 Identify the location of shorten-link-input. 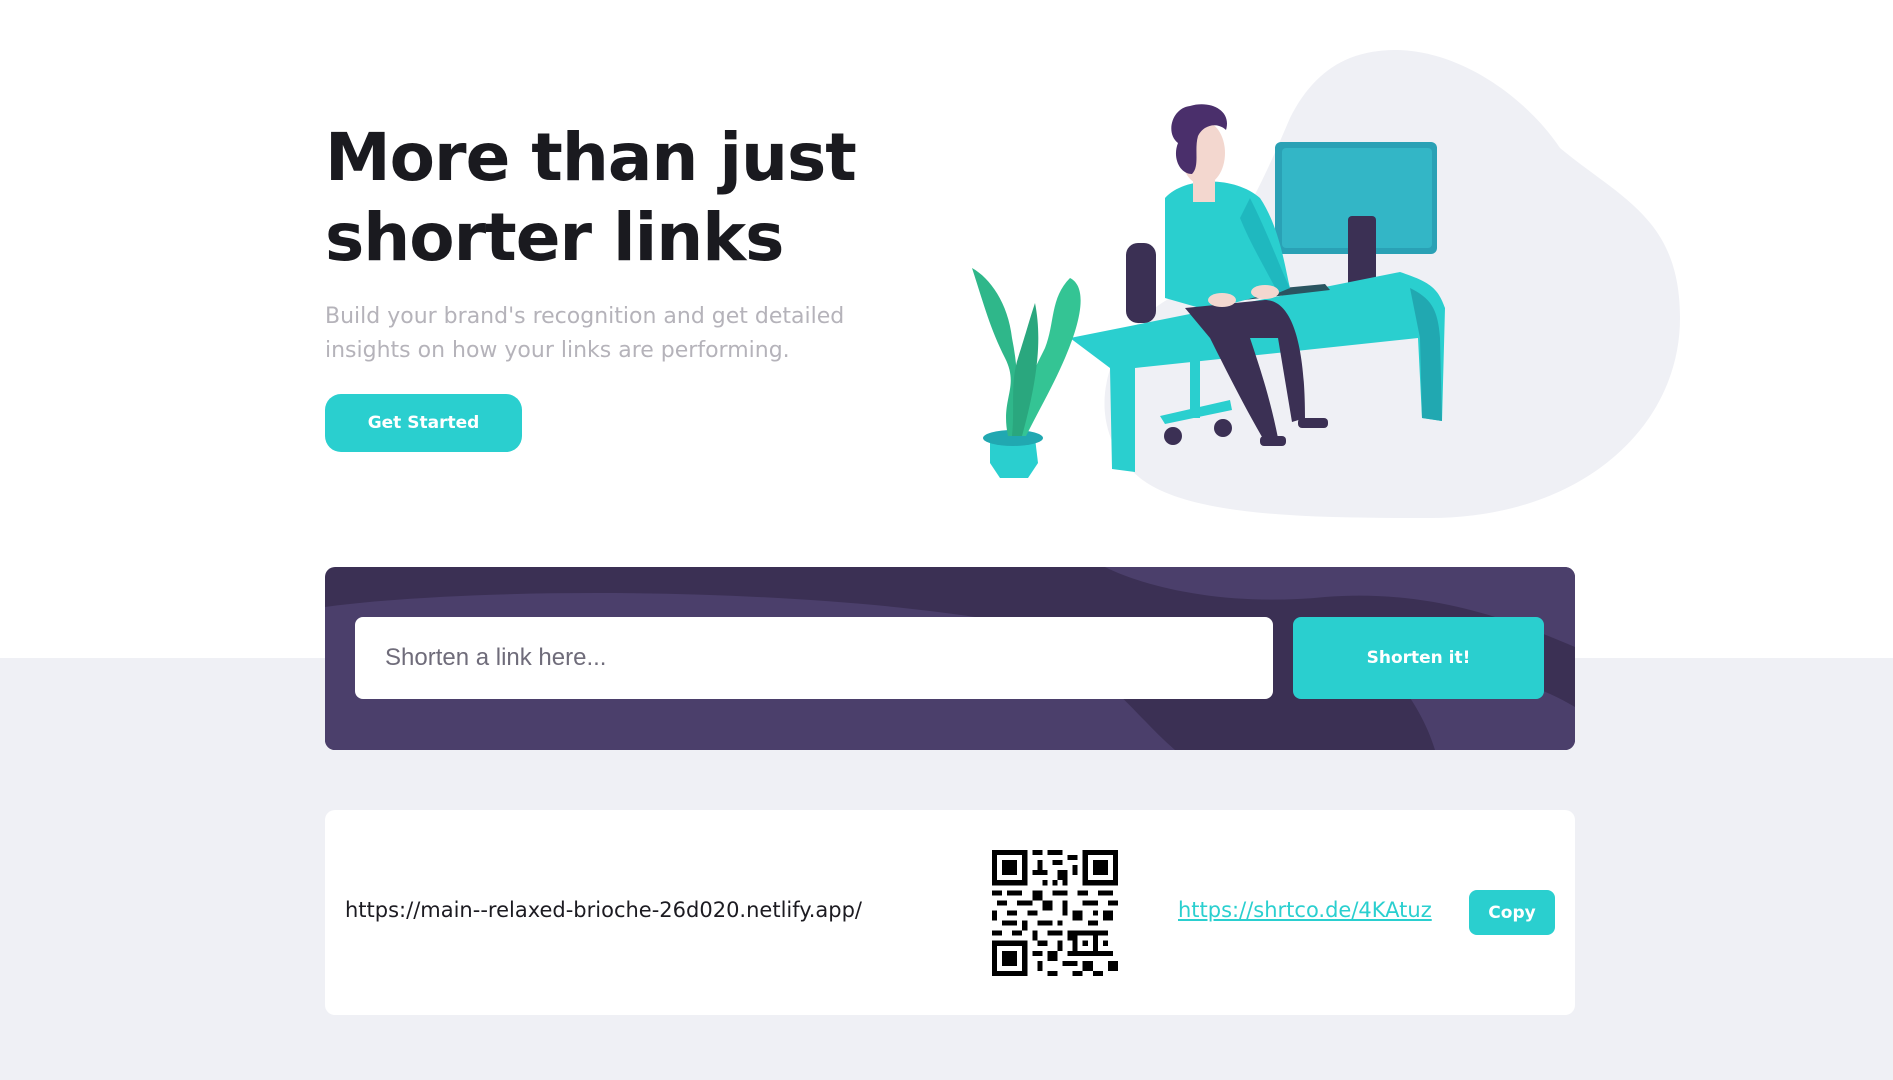
(814, 658).